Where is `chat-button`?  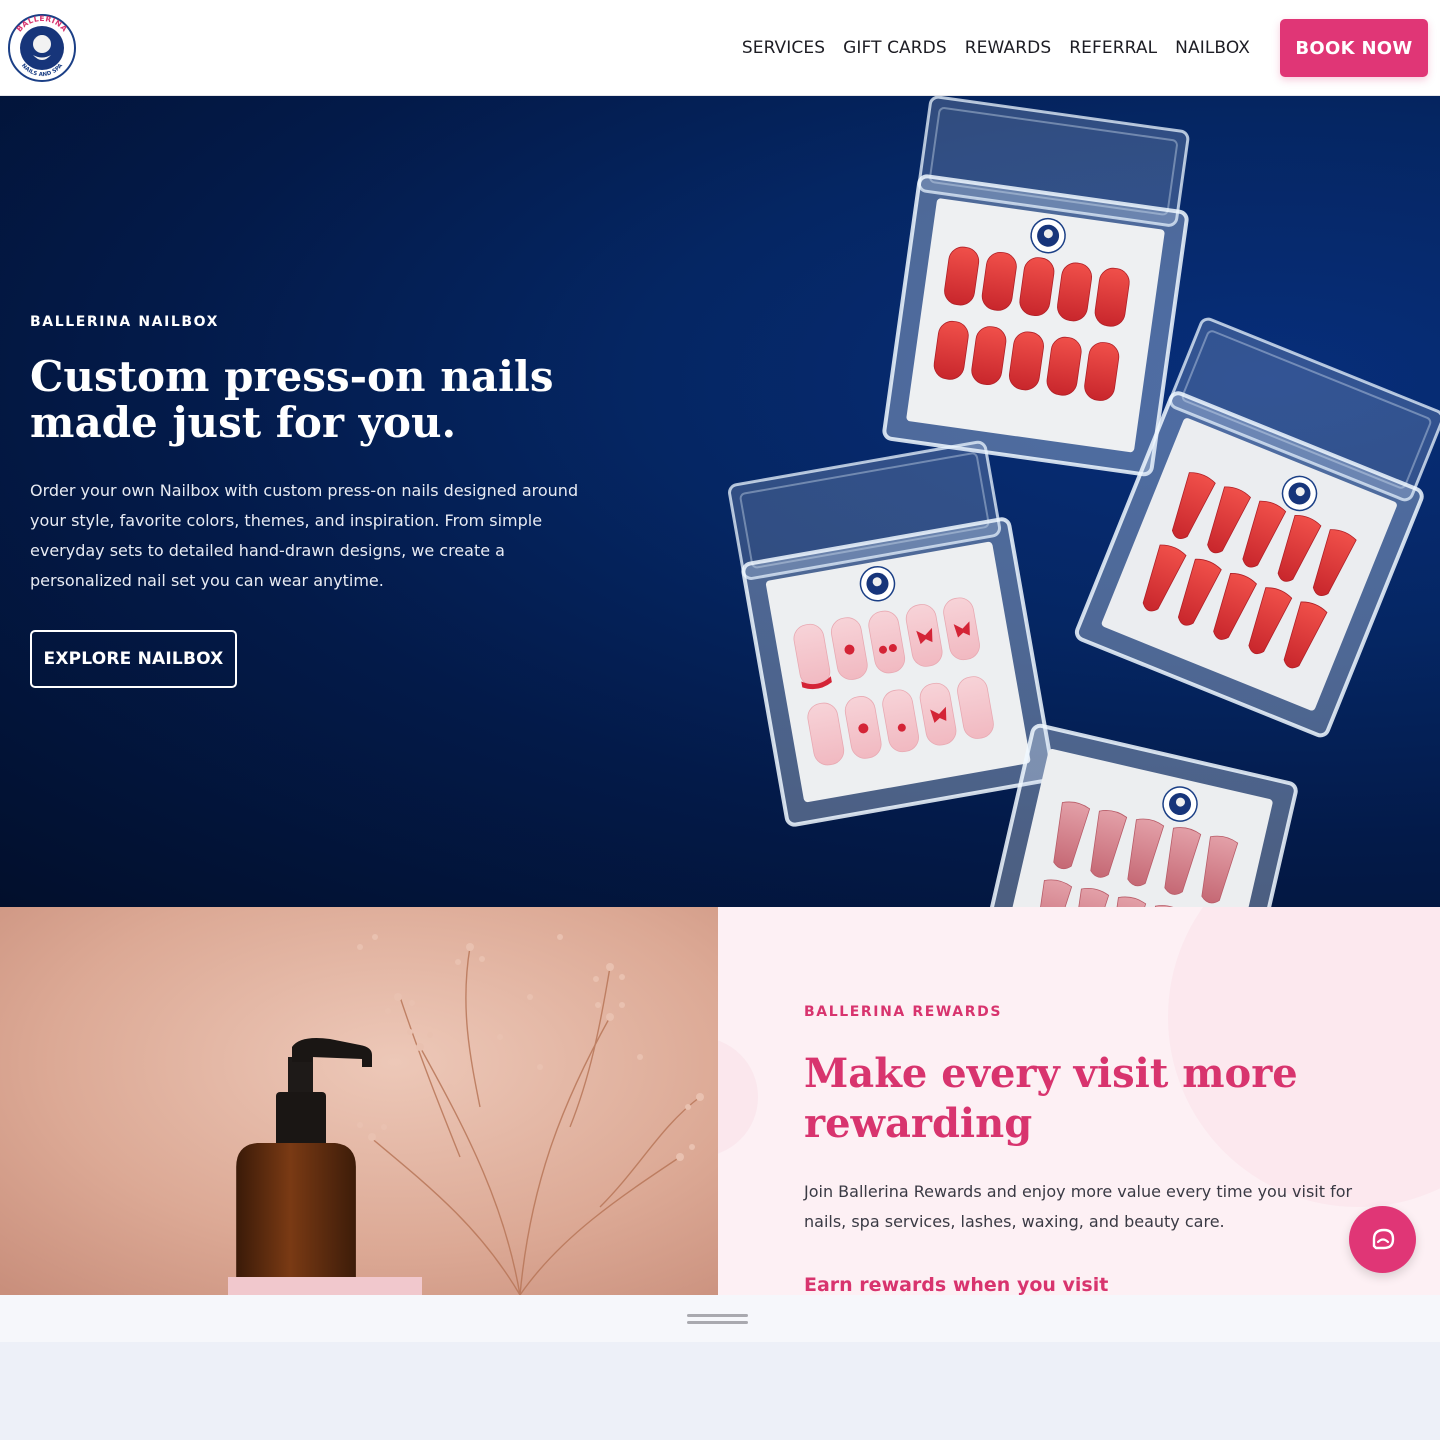 chat-button is located at coordinates (1382, 1239).